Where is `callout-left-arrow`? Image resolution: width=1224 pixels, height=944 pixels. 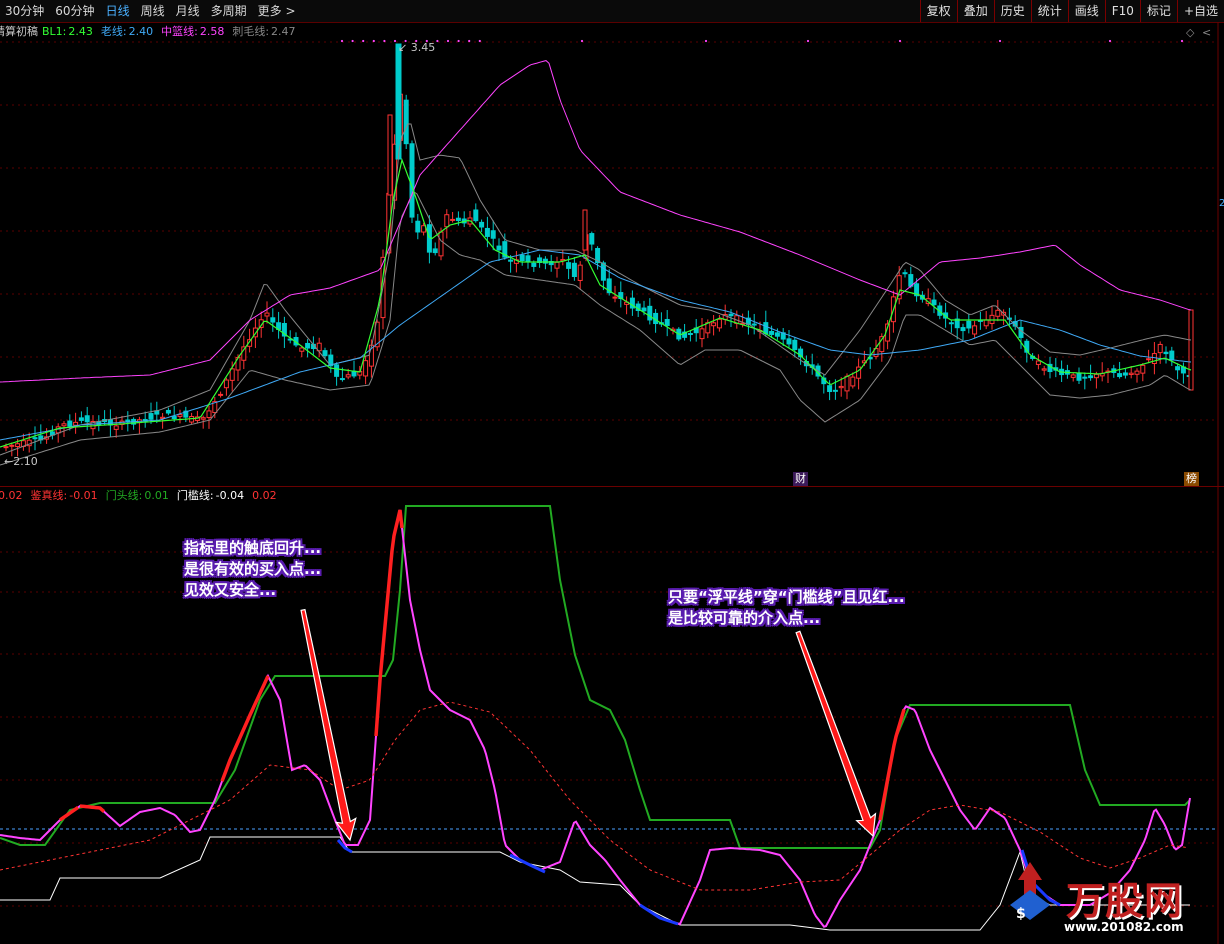 callout-left-arrow is located at coordinates (328, 725).